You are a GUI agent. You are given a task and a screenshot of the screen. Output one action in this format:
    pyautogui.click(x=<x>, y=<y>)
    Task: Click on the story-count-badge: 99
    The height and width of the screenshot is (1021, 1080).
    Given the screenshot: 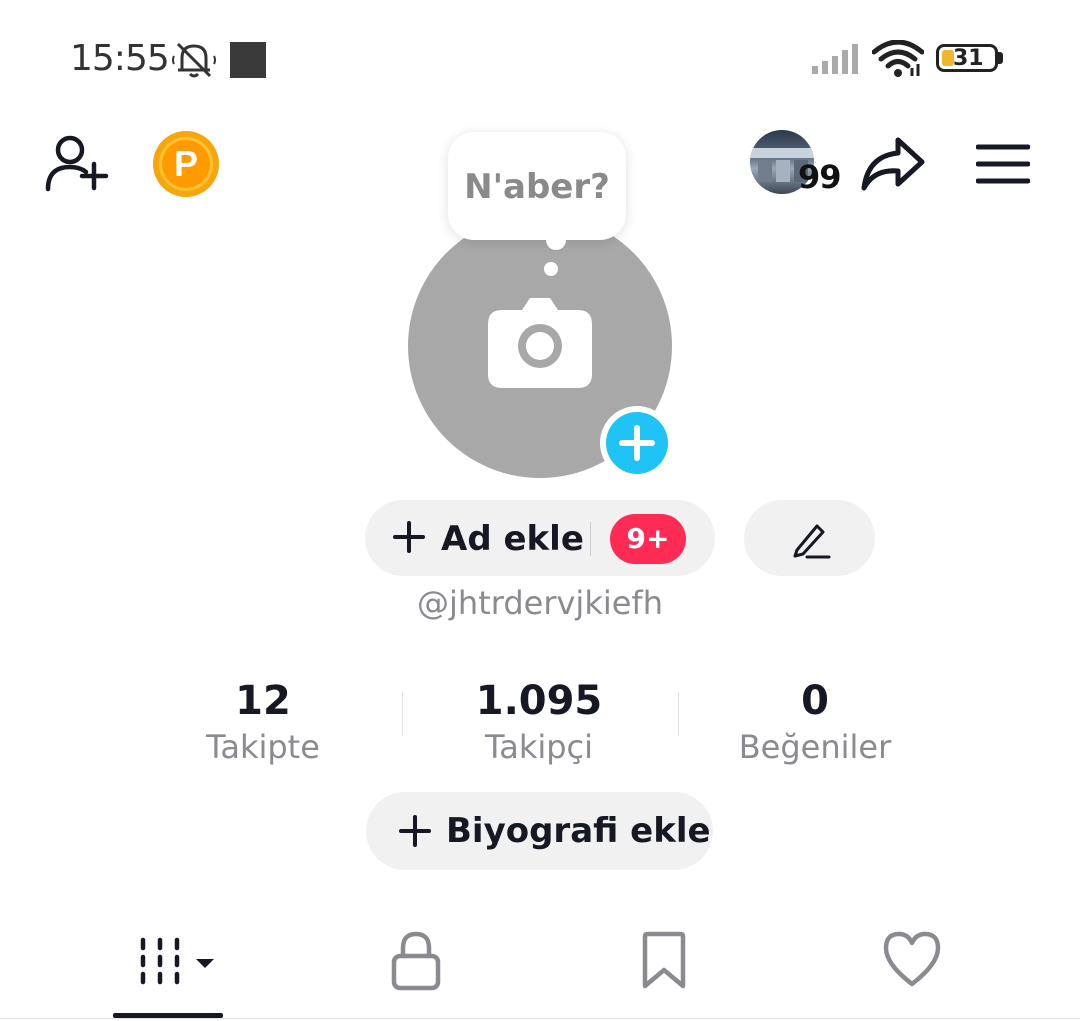 What is the action you would take?
    pyautogui.click(x=820, y=177)
    